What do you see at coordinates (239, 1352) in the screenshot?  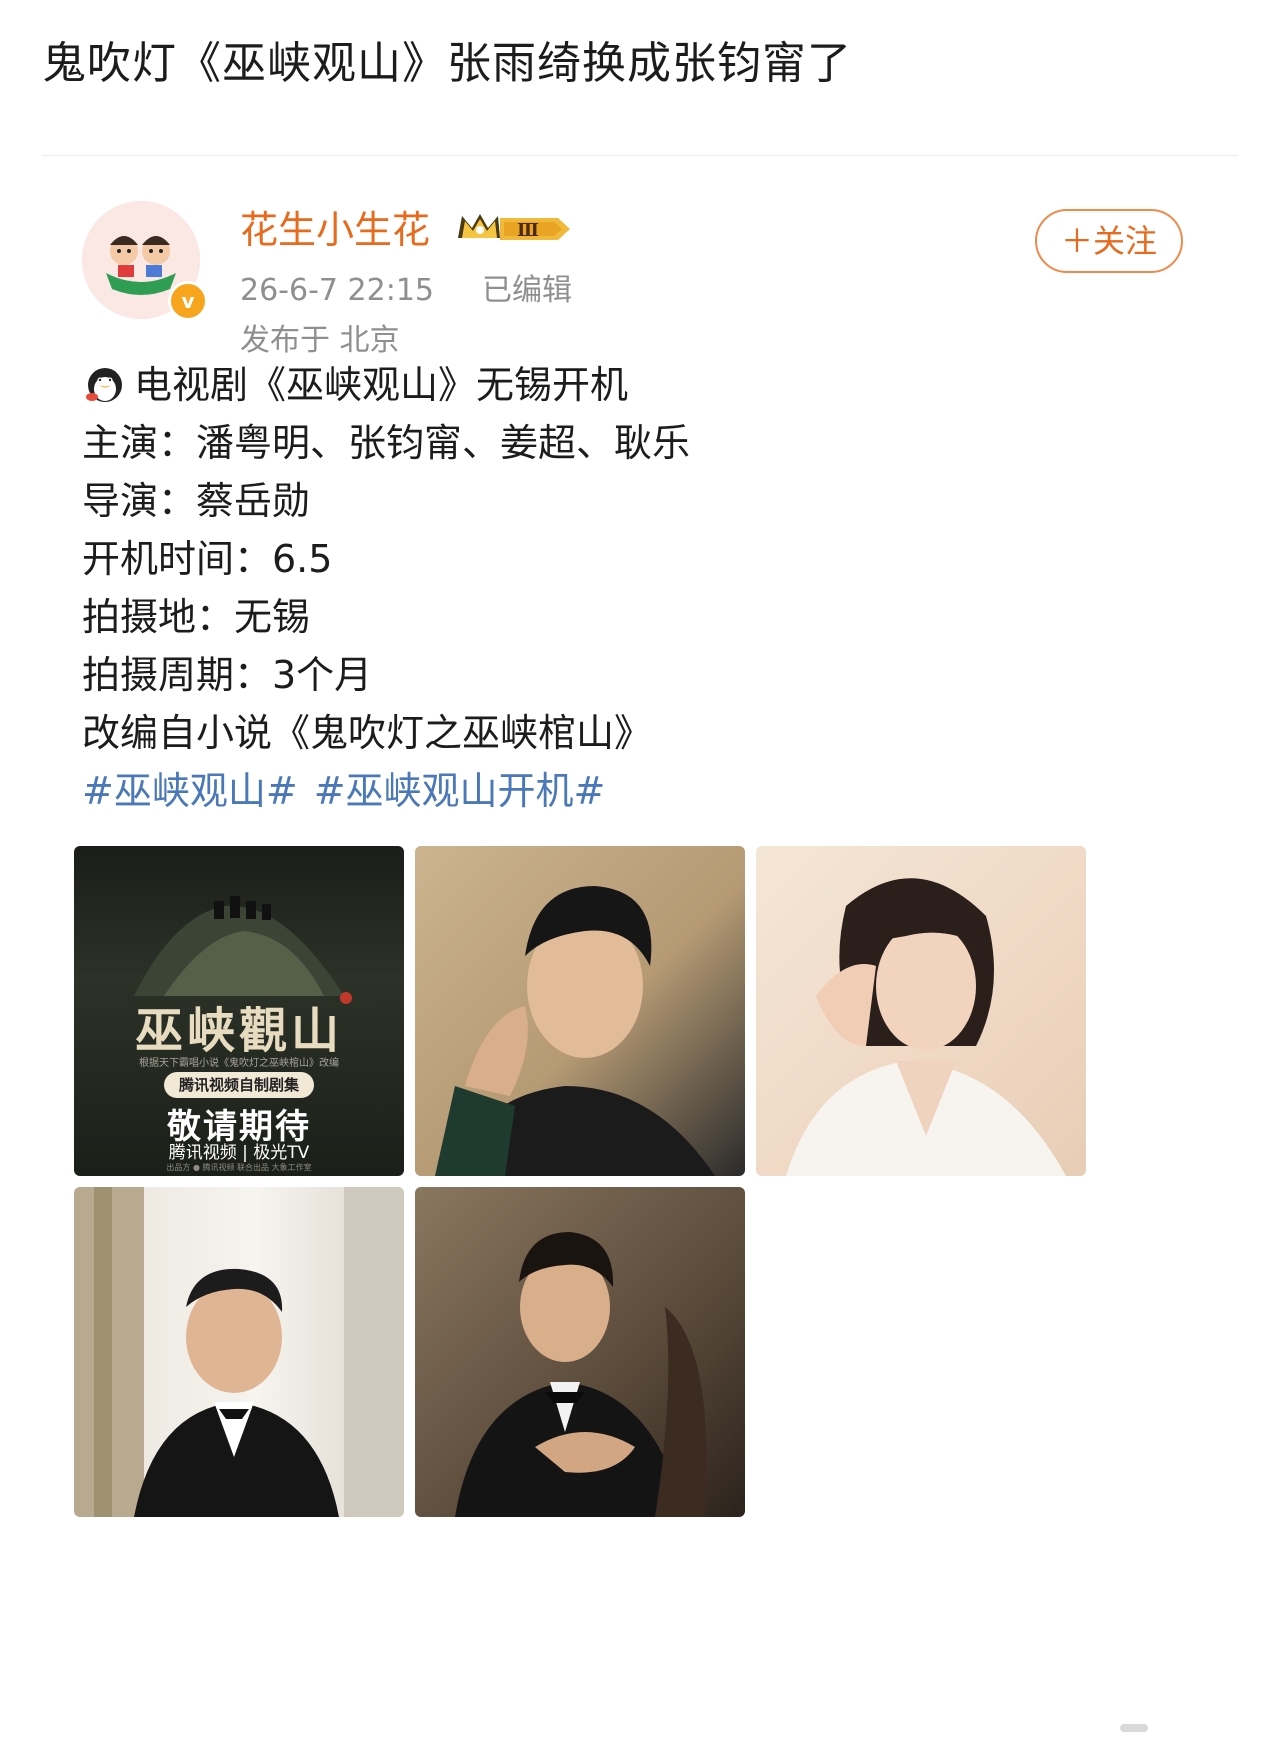 I see `image-actor-tuxedo` at bounding box center [239, 1352].